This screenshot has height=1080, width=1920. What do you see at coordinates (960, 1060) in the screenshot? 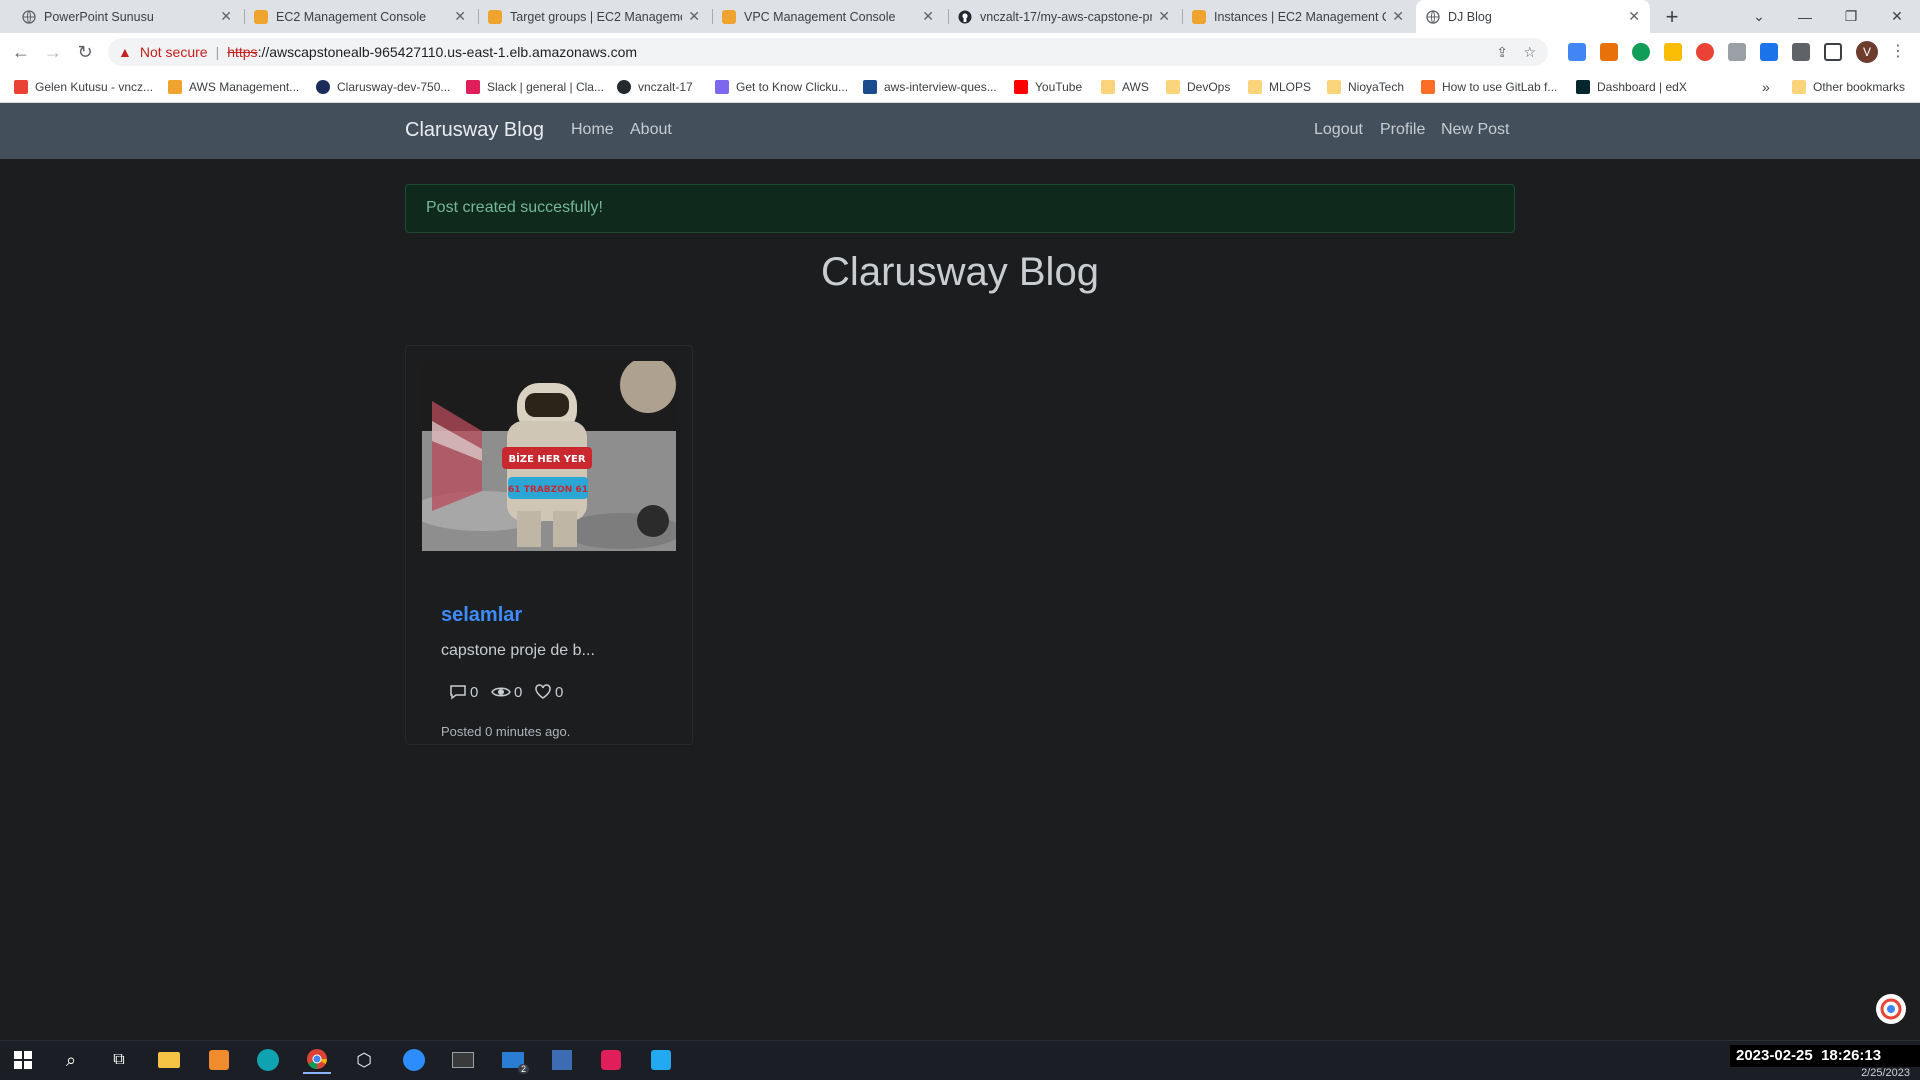
I see `windows-taskbar` at bounding box center [960, 1060].